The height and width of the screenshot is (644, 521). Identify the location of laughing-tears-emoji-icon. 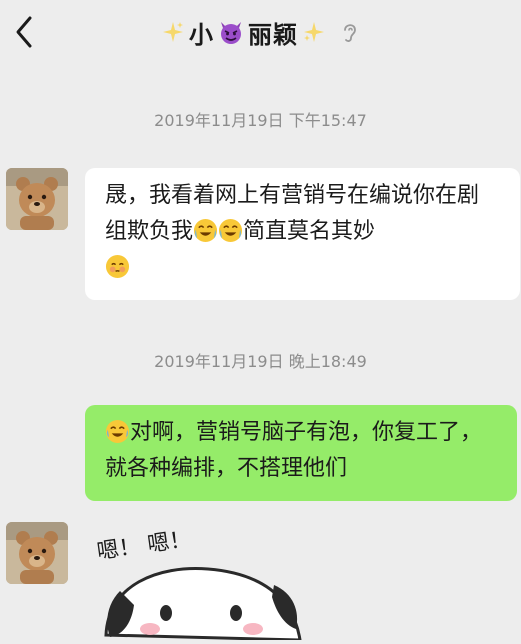
(117, 431).